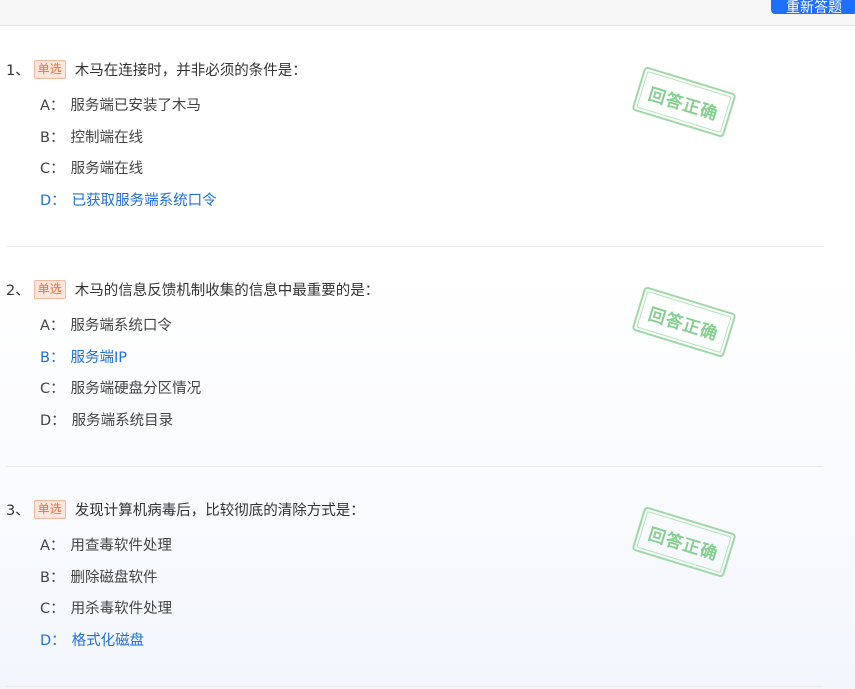 This screenshot has height=689, width=855. What do you see at coordinates (121, 609) in the screenshot?
I see `option-text: 用杀毒软件处理` at bounding box center [121, 609].